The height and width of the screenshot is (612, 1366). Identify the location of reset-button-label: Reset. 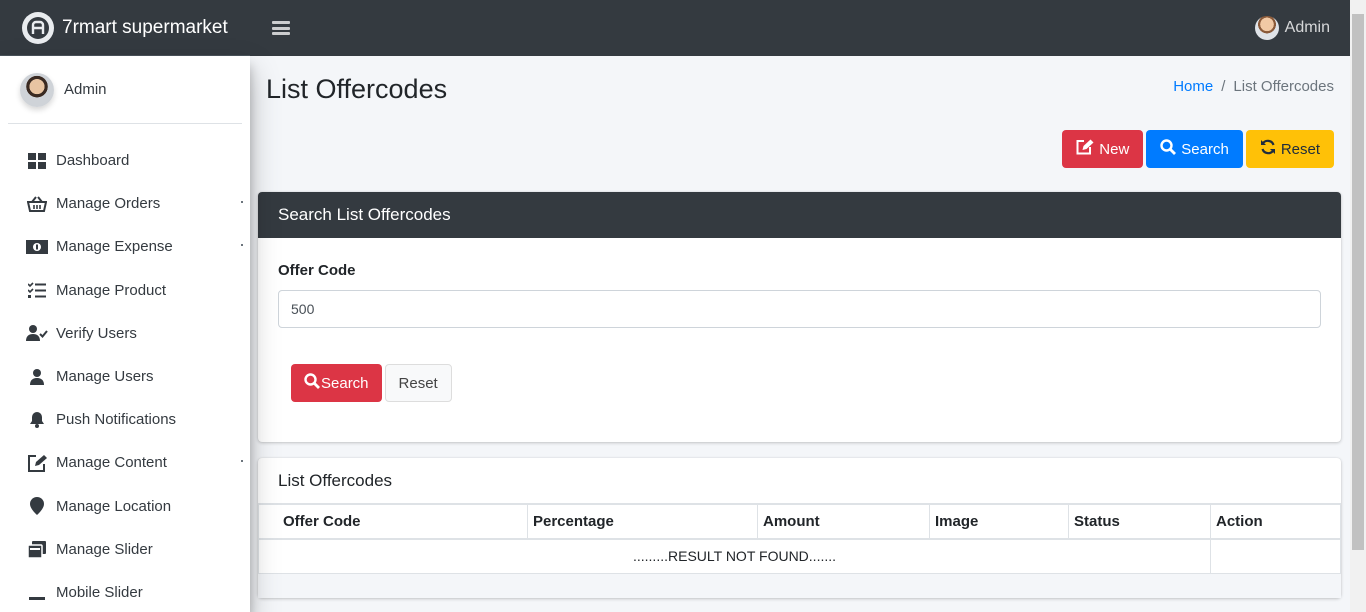
(1300, 149).